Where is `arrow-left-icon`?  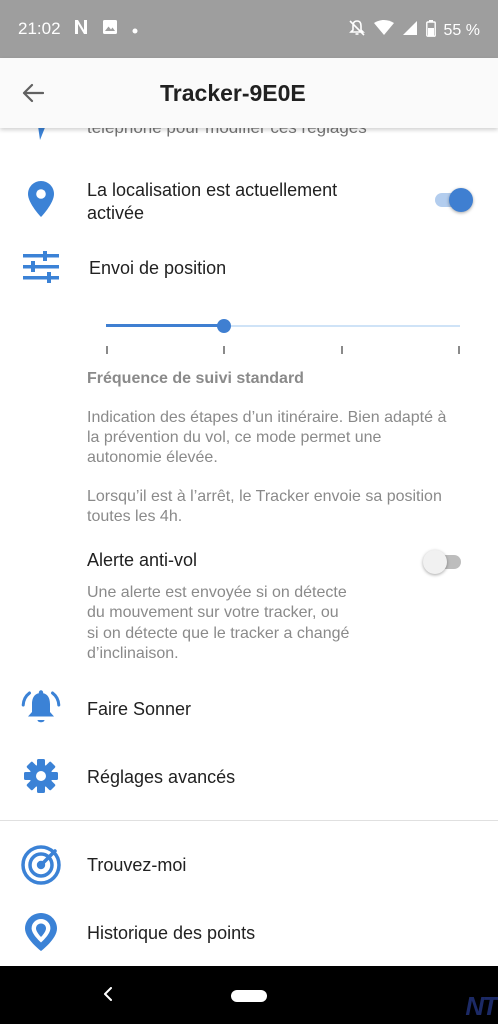 arrow-left-icon is located at coordinates (33, 93).